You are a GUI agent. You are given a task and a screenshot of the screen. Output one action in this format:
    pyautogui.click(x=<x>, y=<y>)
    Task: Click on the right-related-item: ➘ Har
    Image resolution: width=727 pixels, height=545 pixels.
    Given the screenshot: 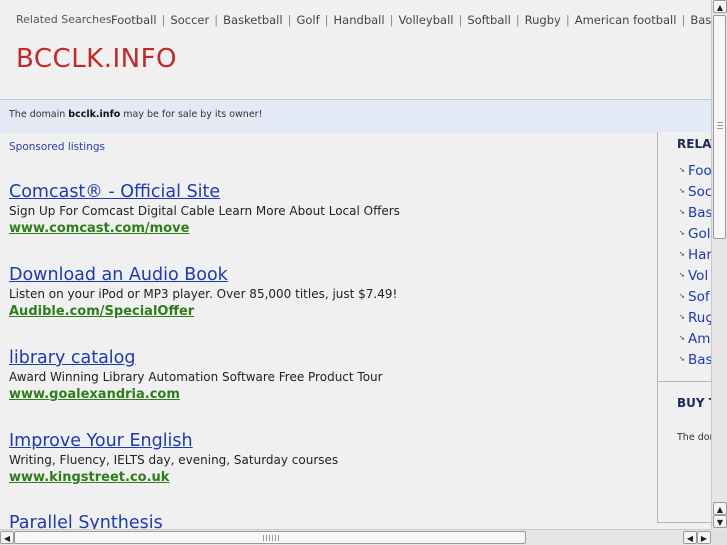 What is the action you would take?
    pyautogui.click(x=695, y=257)
    